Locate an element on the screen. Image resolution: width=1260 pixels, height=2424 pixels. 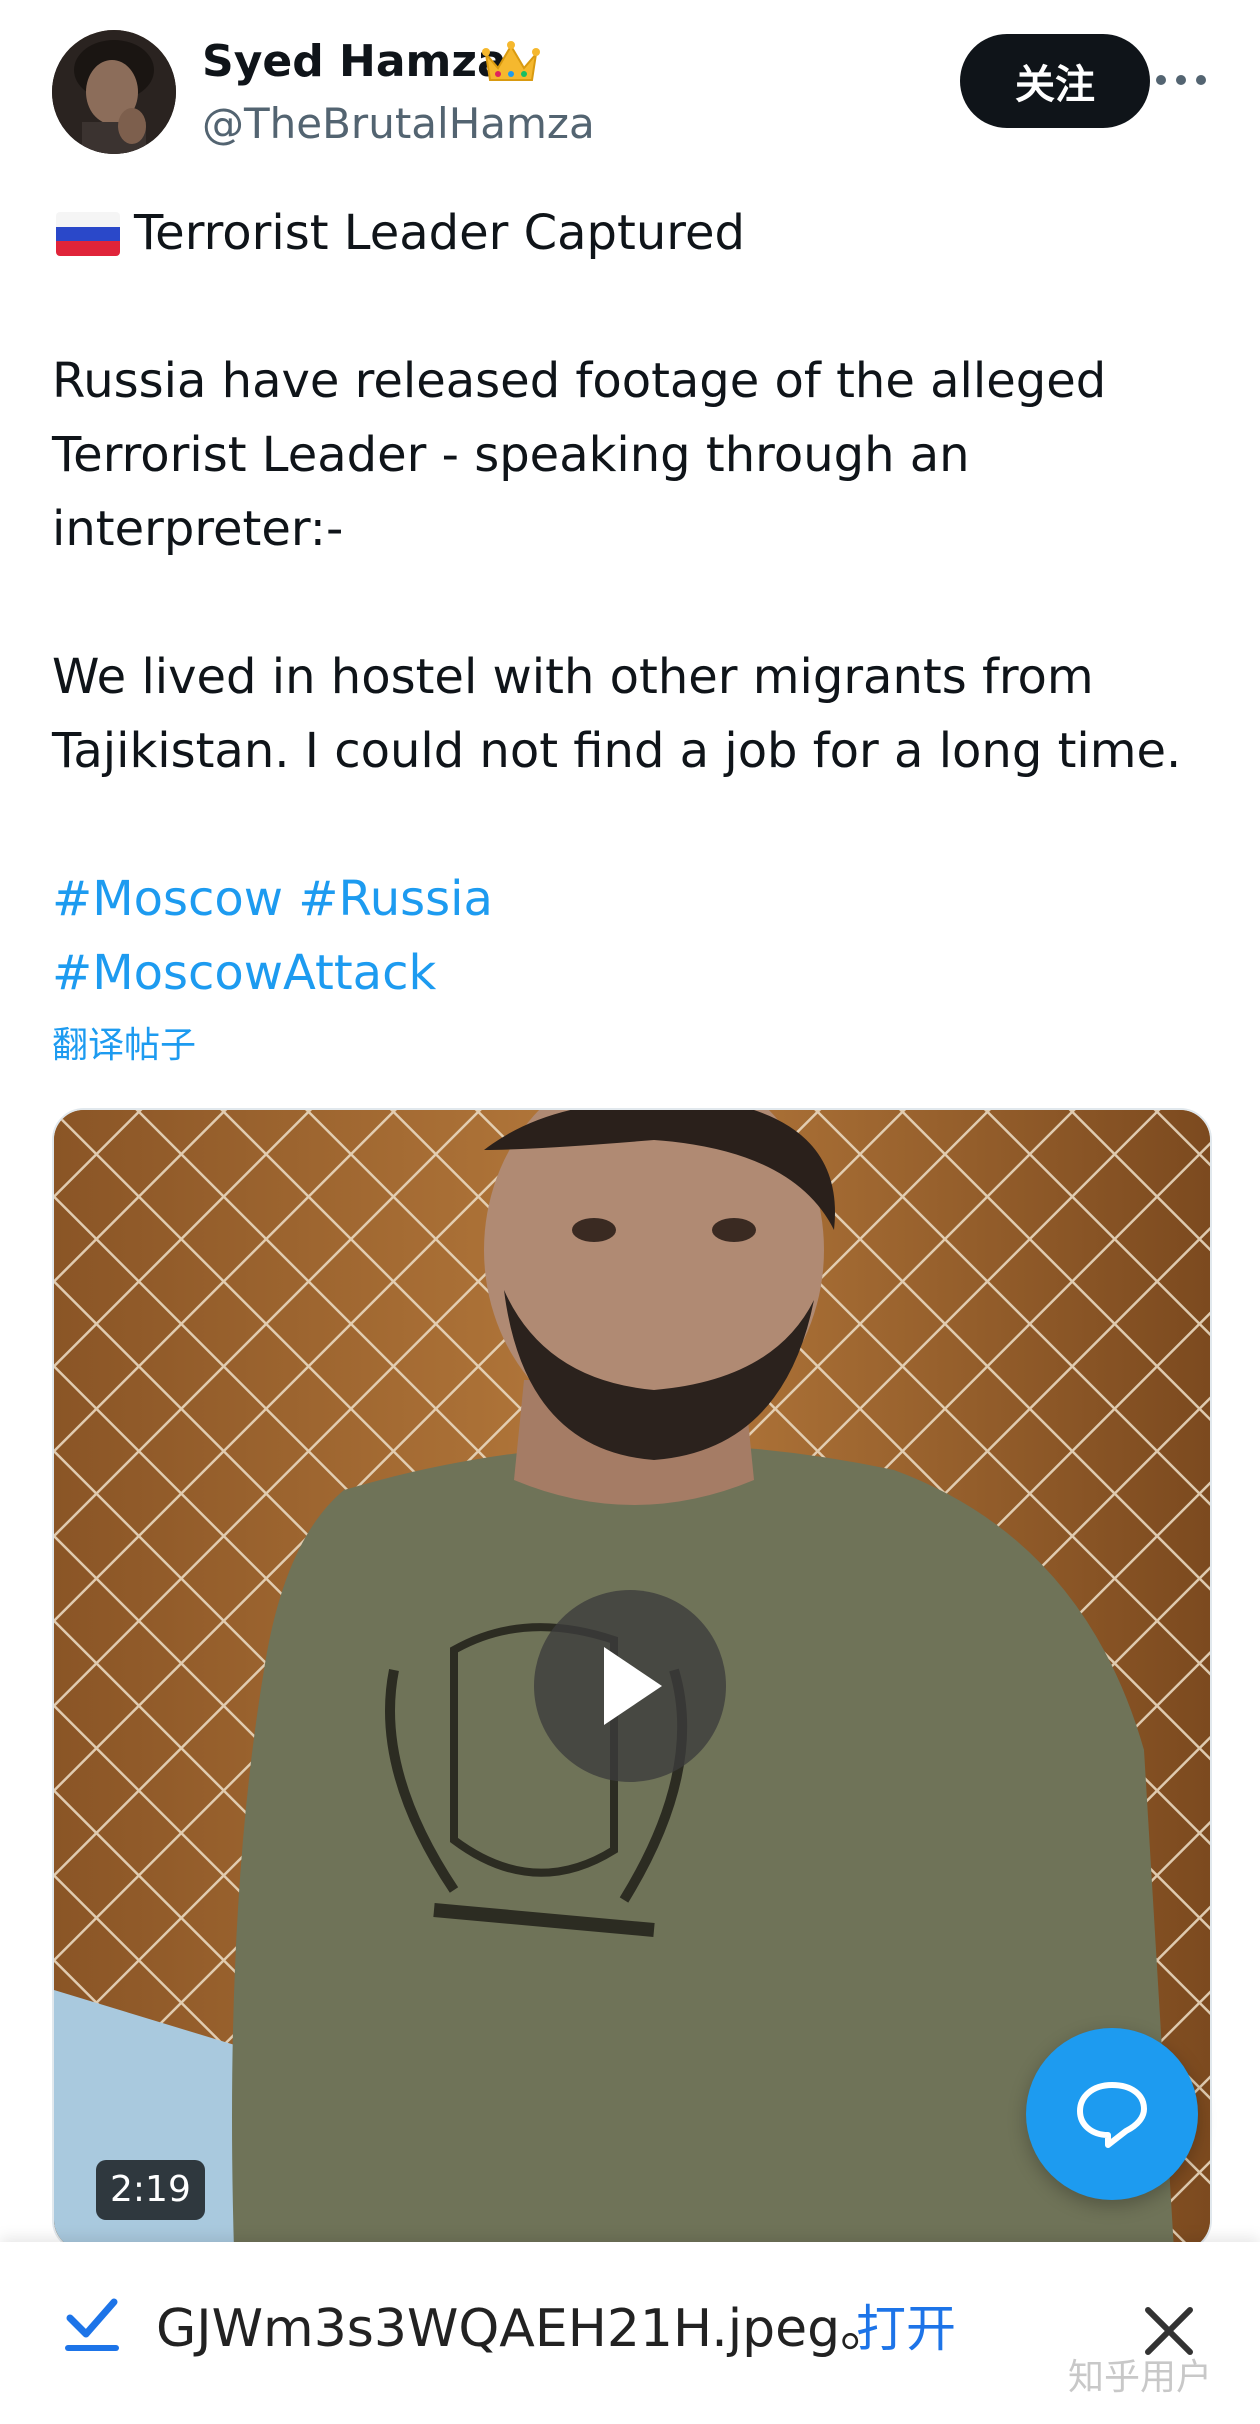
download-check-icon is located at coordinates (92, 2324).